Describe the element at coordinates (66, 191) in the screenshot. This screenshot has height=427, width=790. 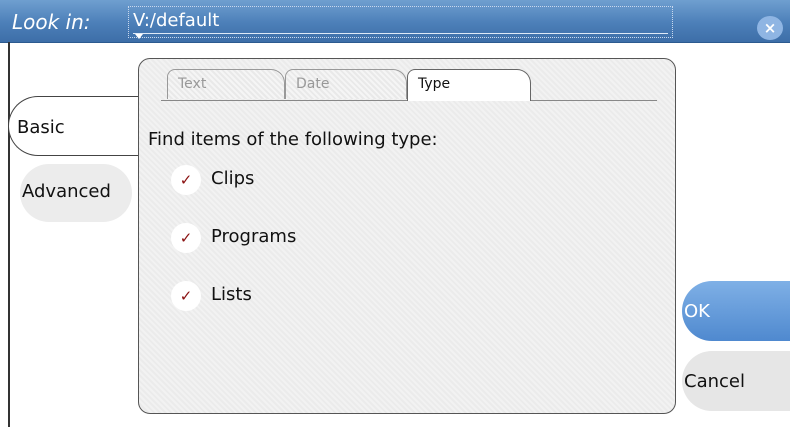
I see `side-tab-advanced-label: Advanced` at that location.